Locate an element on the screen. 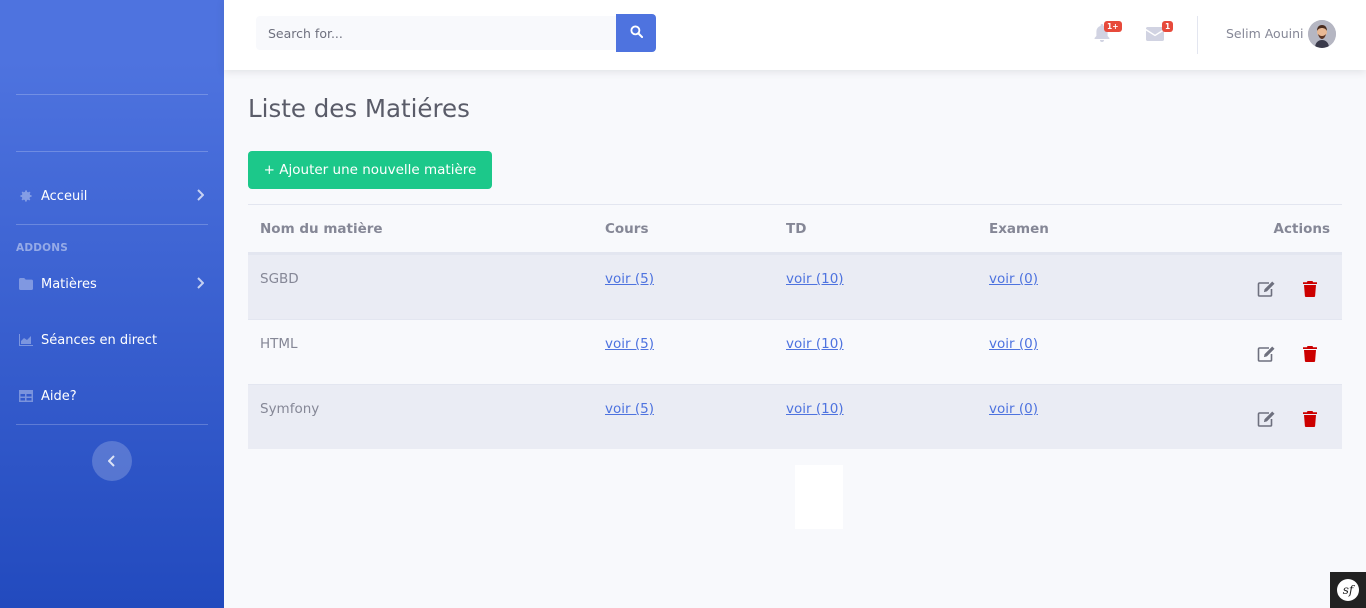  sidebar-item-acceuil: Acceuil is located at coordinates (112, 196).